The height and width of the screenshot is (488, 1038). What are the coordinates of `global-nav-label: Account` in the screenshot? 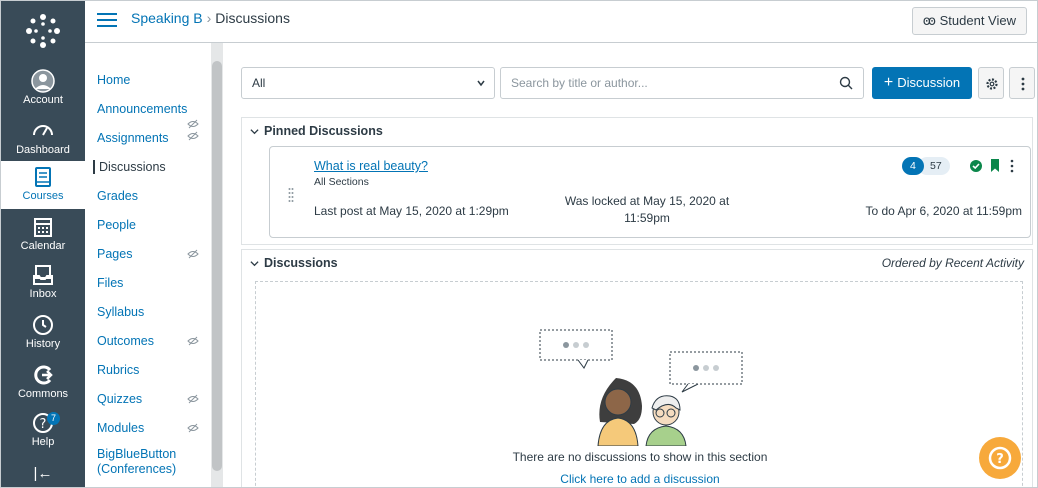 It's located at (43, 100).